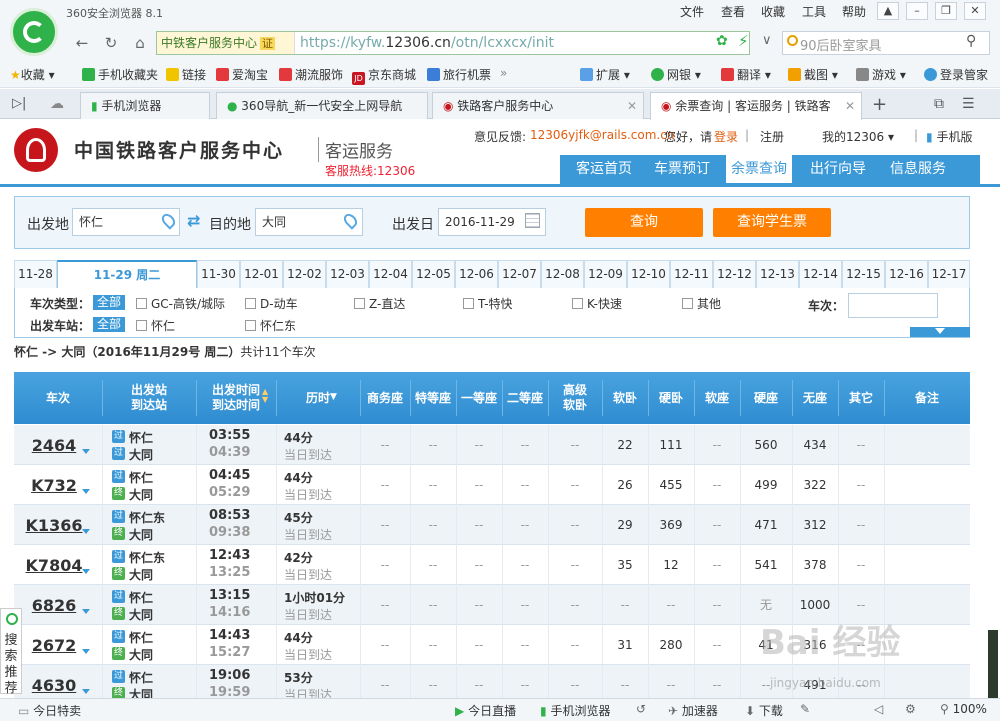 This screenshot has width=1000, height=721. Describe the element at coordinates (36, 150) in the screenshot. I see `railway-logo-icon` at that location.